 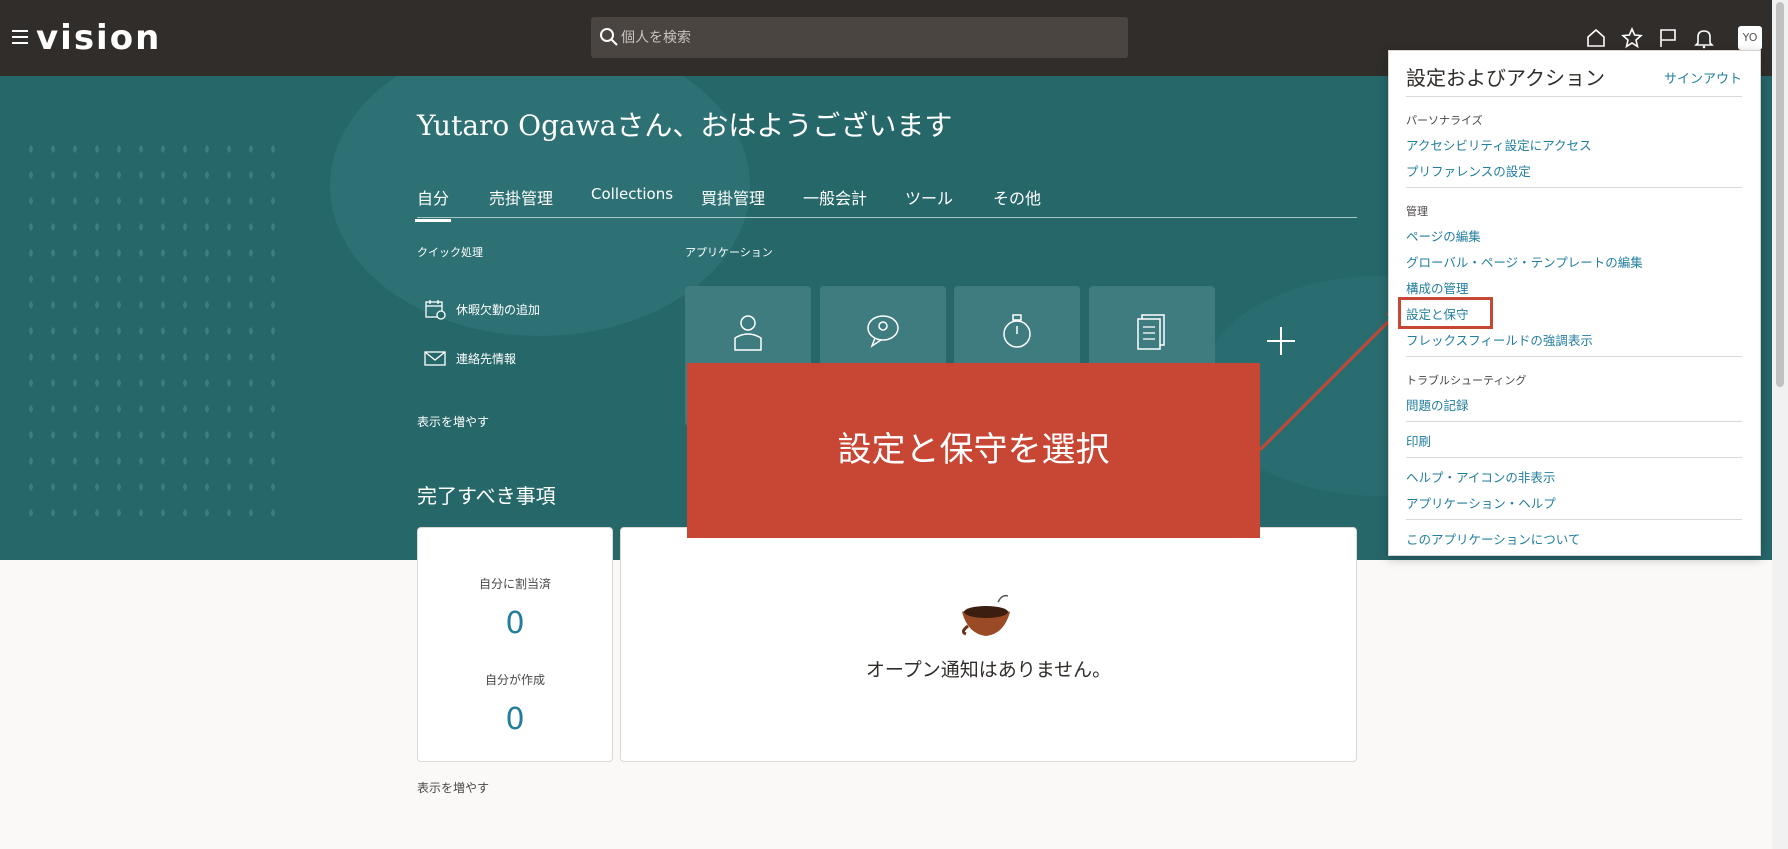 What do you see at coordinates (20, 37) in the screenshot?
I see `hamburger-menu-icon` at bounding box center [20, 37].